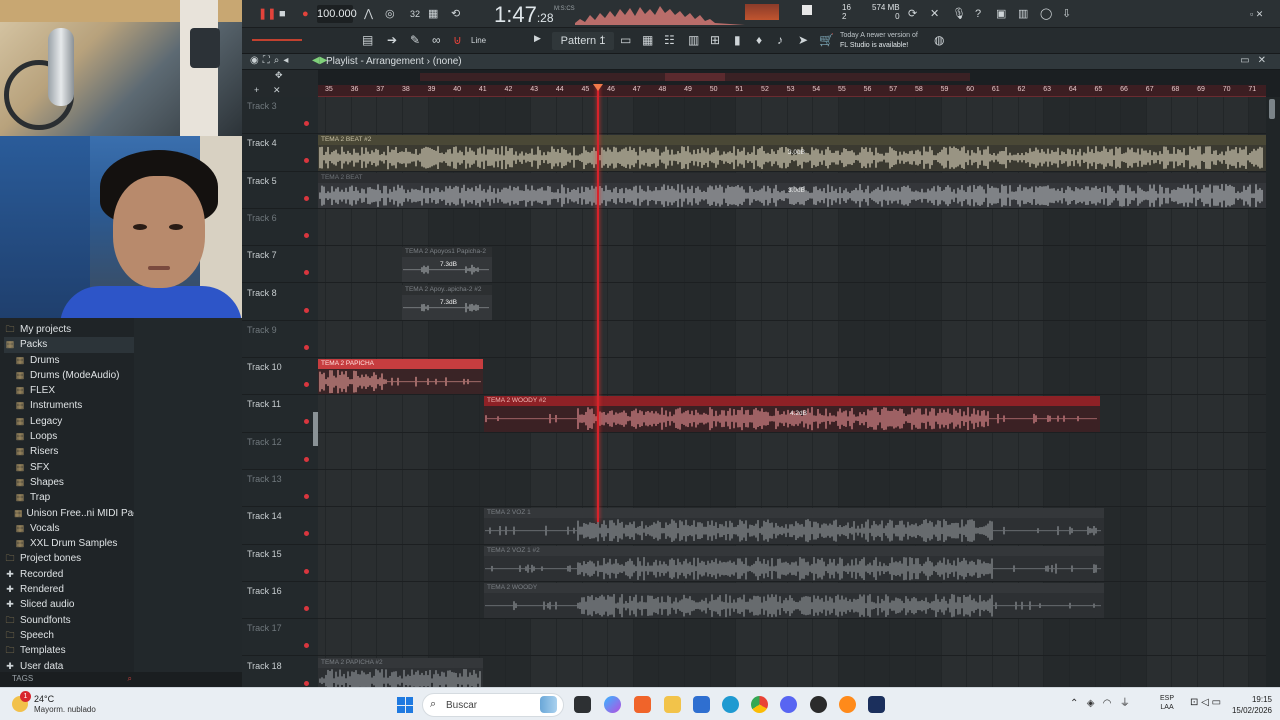 This screenshot has width=1280, height=720. Describe the element at coordinates (548, 704) in the screenshot. I see `search-highlight-image` at that location.